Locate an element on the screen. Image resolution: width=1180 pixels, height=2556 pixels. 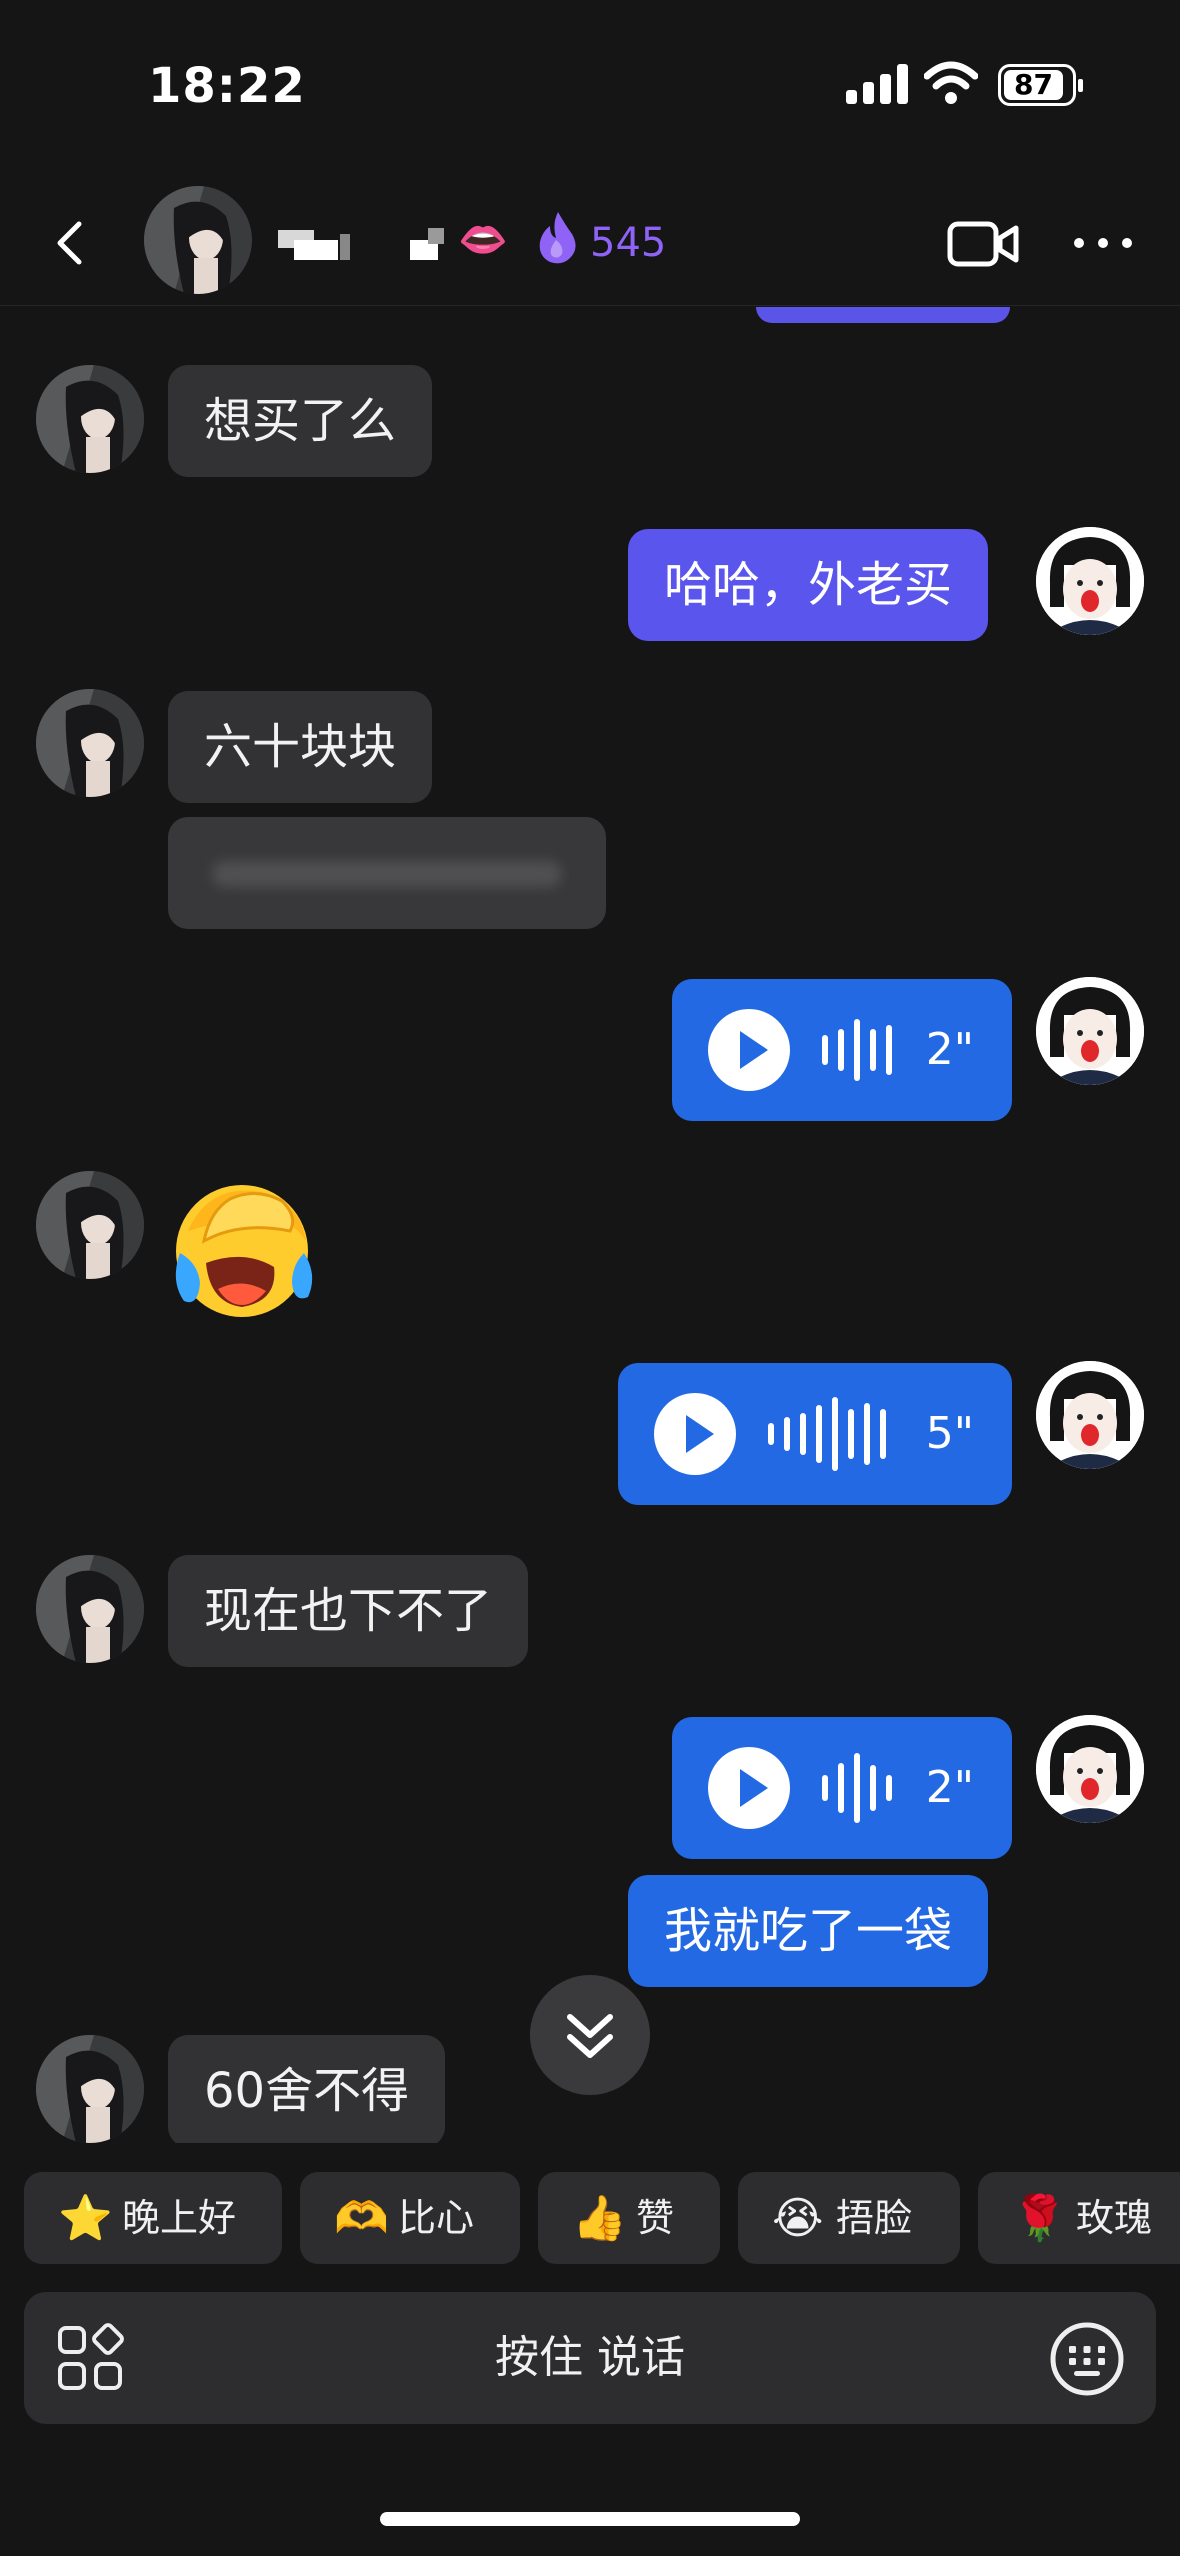
quick-reply-rose: 🌹 玫瑰 is located at coordinates (1079, 2218).